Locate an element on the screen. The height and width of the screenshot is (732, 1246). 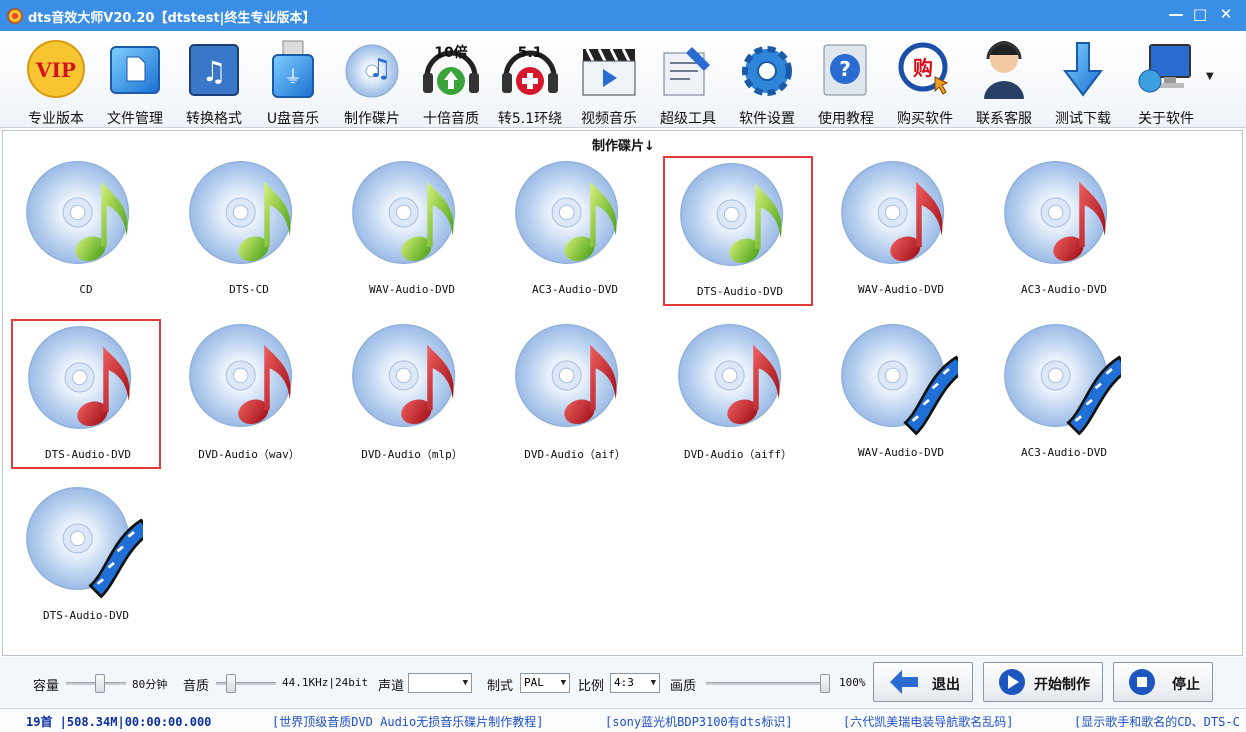
capacity-slider is located at coordinates (96, 683).